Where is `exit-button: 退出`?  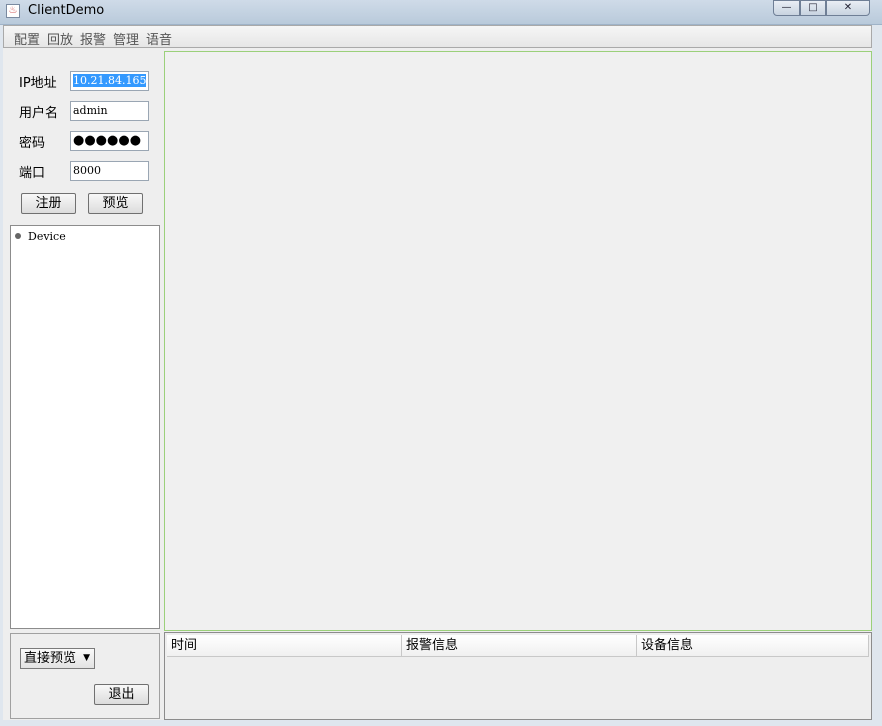 exit-button: 退出 is located at coordinates (121, 694).